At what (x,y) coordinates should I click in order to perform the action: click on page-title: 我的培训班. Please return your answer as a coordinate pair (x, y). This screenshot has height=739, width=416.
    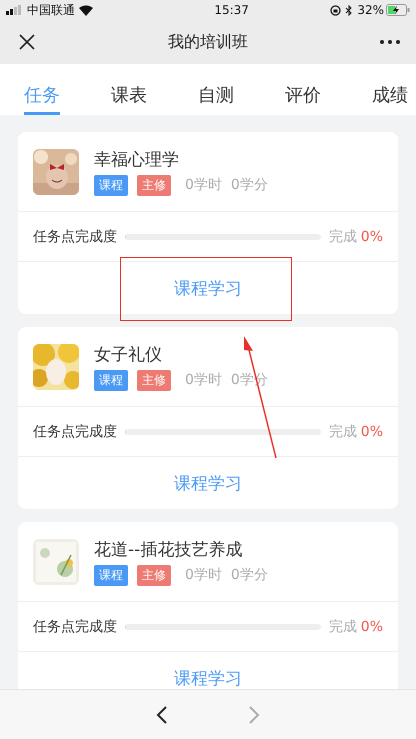
    Looking at the image, I should click on (208, 42).